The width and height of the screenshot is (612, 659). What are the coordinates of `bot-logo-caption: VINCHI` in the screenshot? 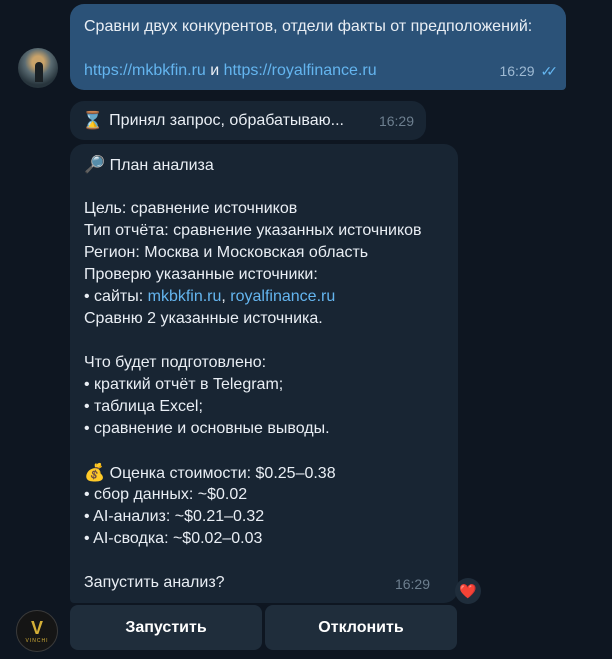 It's located at (37, 640).